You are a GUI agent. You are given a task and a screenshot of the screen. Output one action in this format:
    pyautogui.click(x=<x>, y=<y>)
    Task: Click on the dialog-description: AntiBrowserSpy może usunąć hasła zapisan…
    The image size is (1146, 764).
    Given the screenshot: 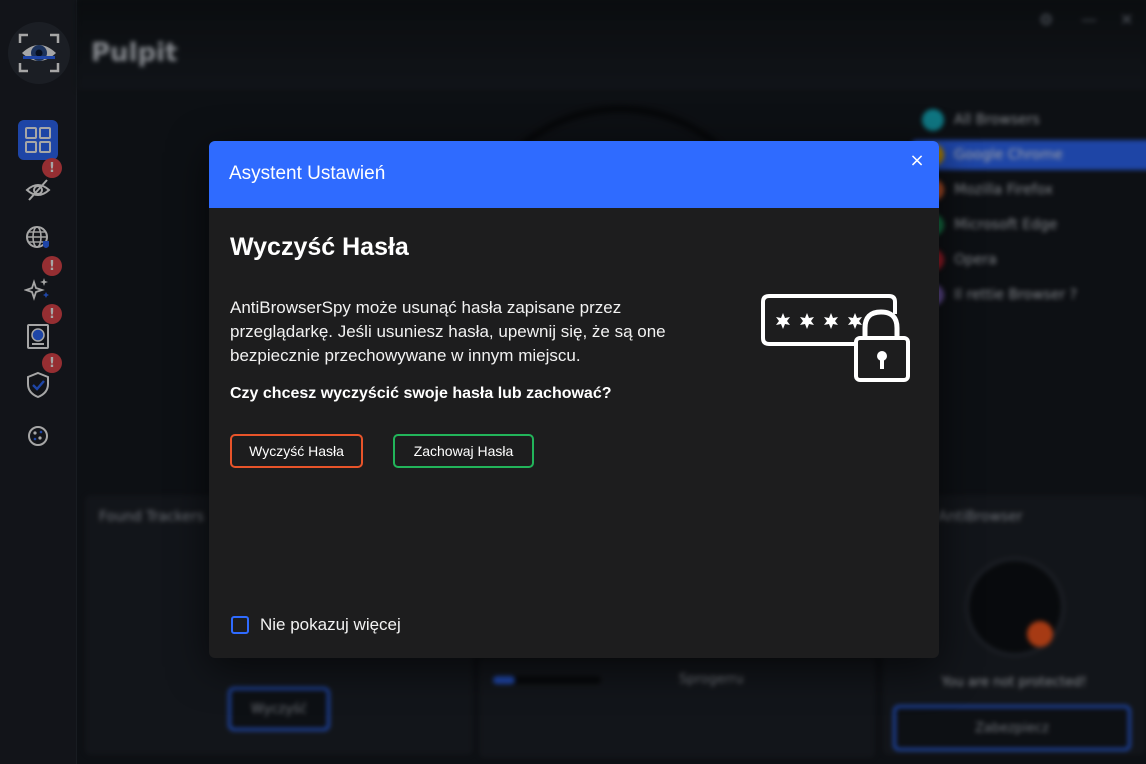 What is the action you would take?
    pyautogui.click(x=448, y=331)
    